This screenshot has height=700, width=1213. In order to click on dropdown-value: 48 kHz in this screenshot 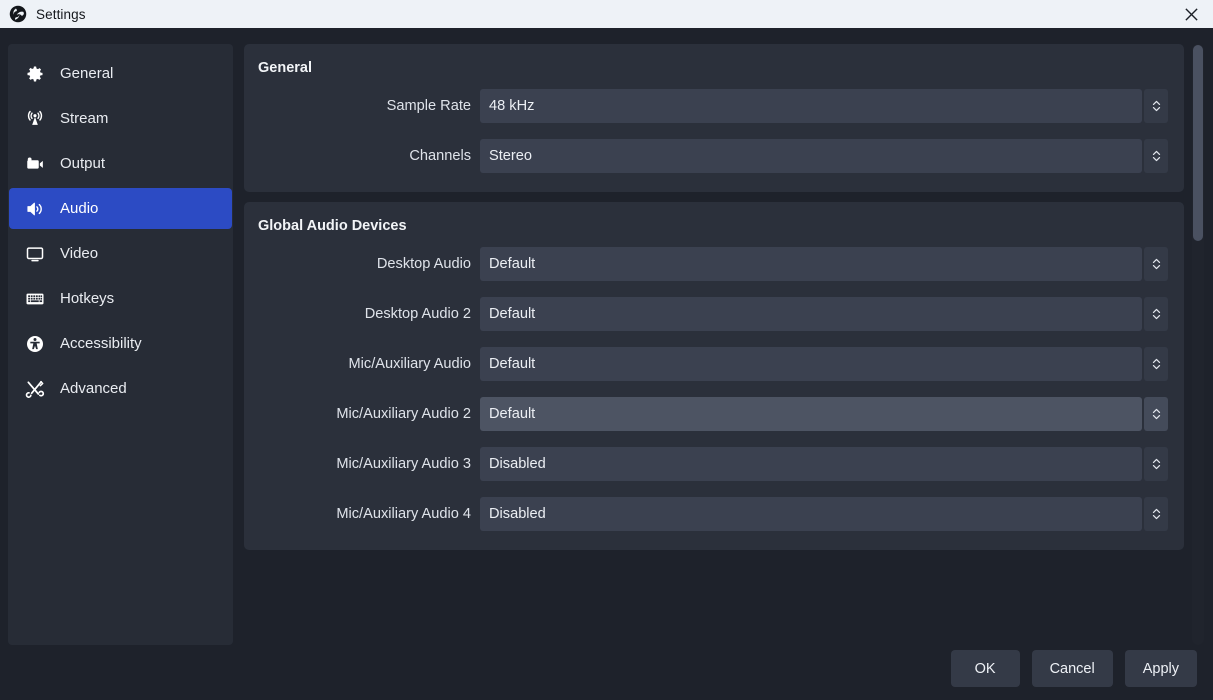, I will do `click(811, 106)`.